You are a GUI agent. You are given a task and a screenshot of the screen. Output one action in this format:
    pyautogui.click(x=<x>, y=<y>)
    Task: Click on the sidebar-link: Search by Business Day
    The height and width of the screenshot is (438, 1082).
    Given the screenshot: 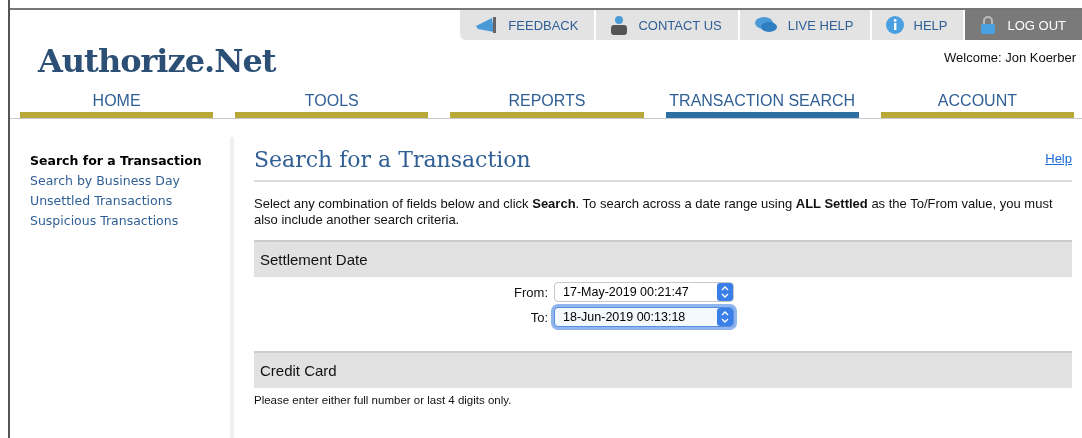 What is the action you would take?
    pyautogui.click(x=130, y=180)
    